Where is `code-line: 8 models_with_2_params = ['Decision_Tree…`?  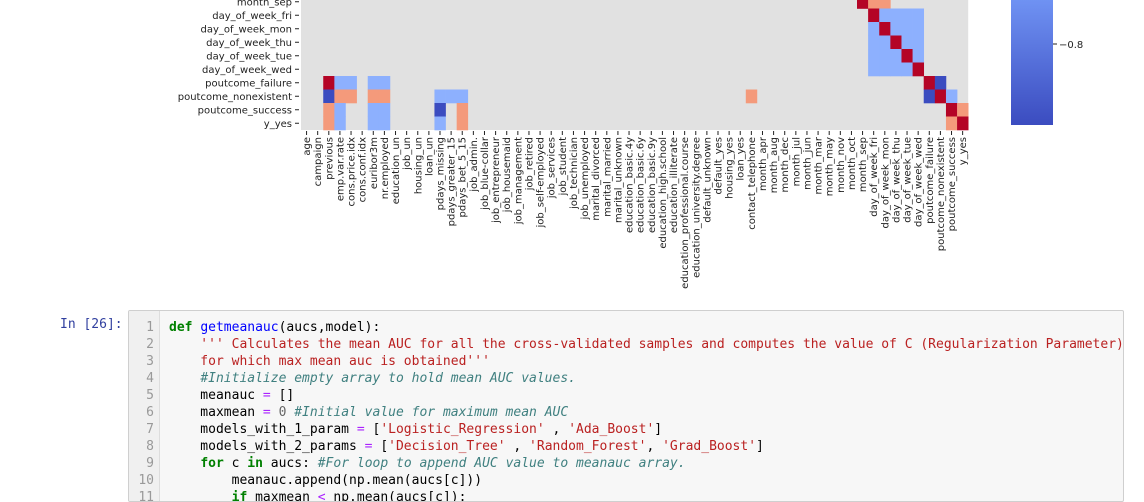
code-line: 8 models_with_2_params = ['Decision_Tree… is located at coordinates (626, 446).